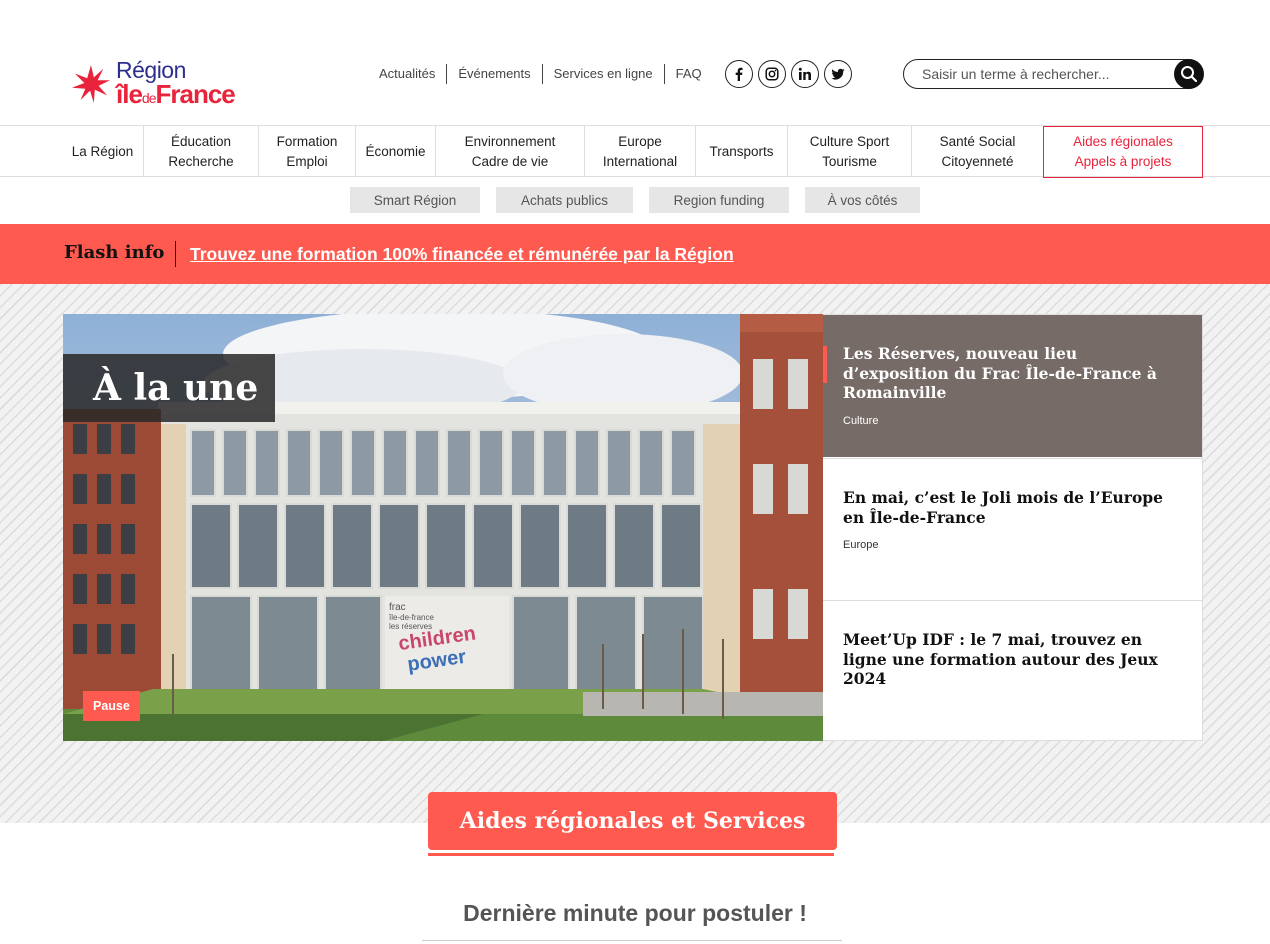  I want to click on search-box, so click(1053, 73).